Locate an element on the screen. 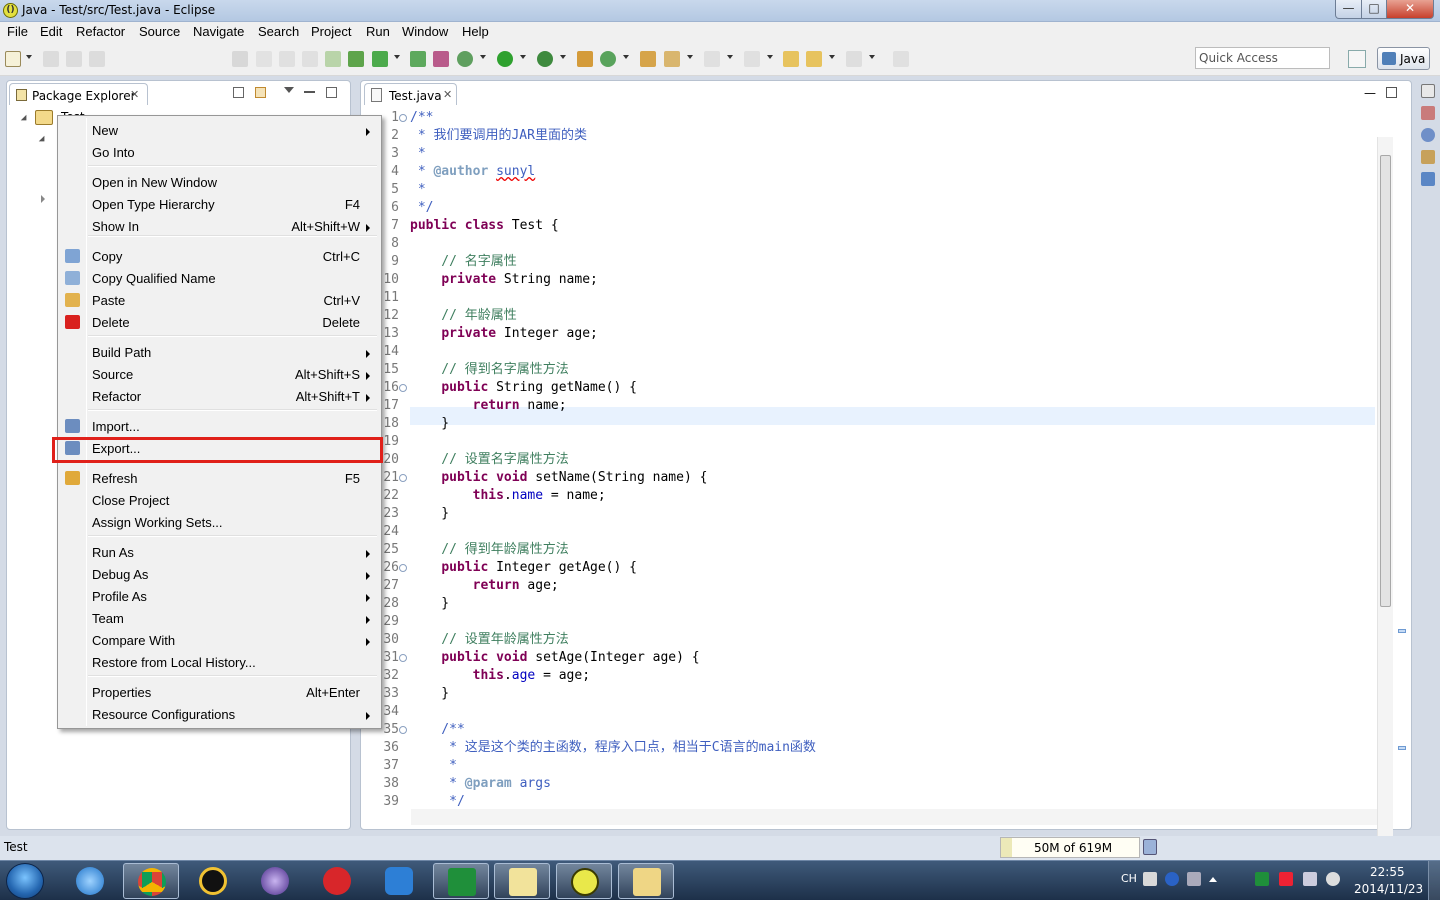 Image resolution: width=1440 pixels, height=900 pixels. menu-item-copy-qualified-name: Copy Qualified Name is located at coordinates (219, 278).